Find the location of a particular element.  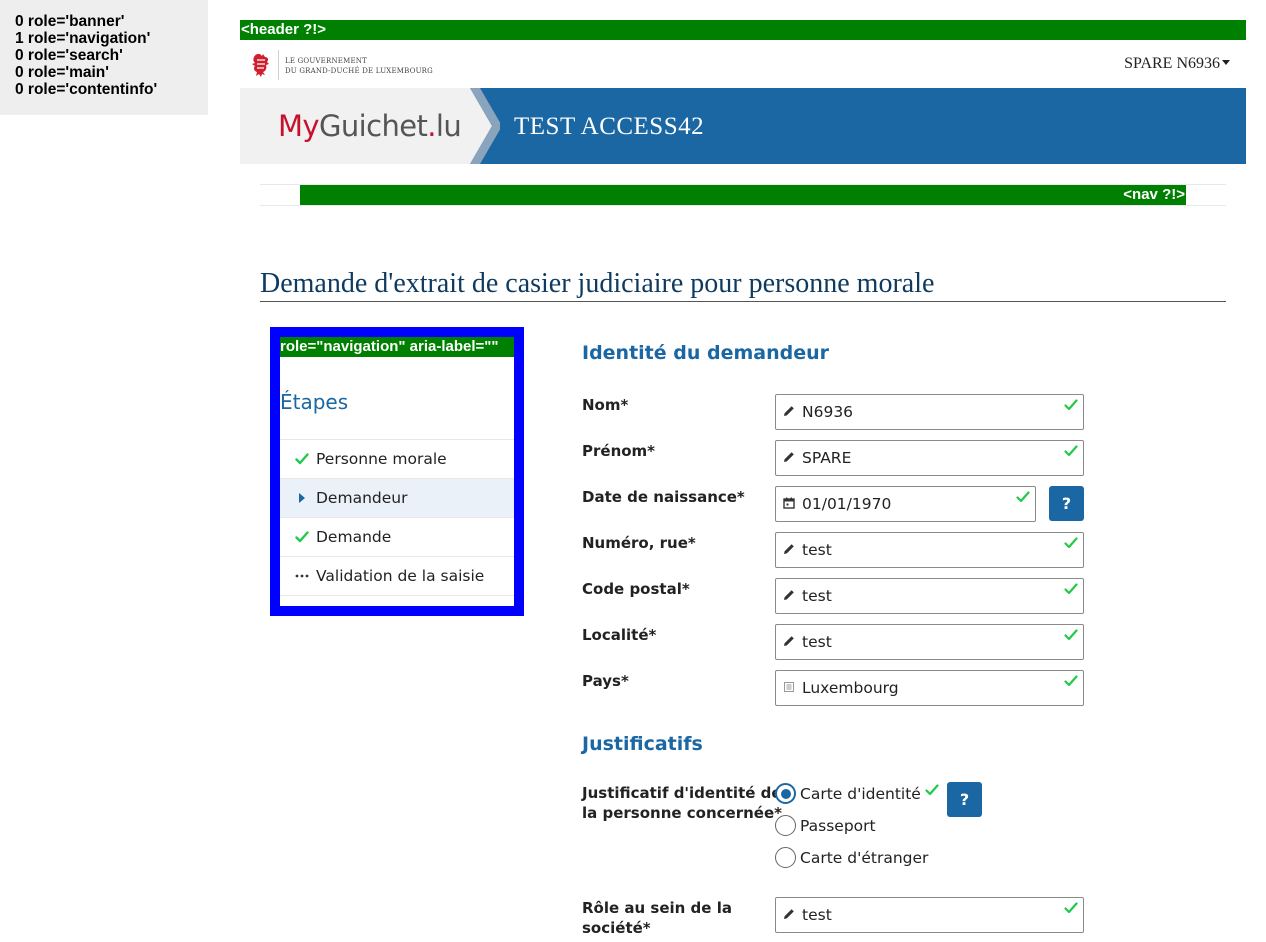

role-value: test is located at coordinates (817, 915).